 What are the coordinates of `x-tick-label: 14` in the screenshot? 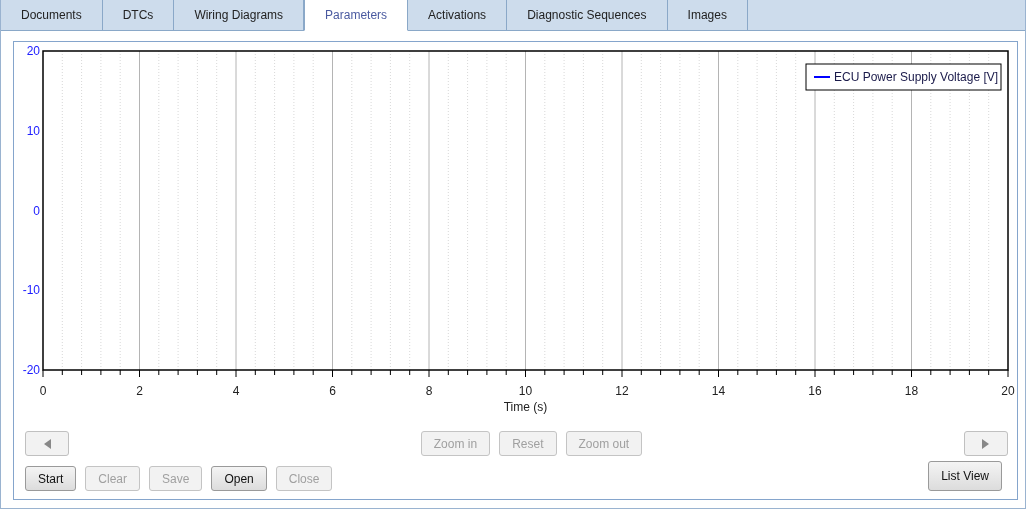 It's located at (718, 391).